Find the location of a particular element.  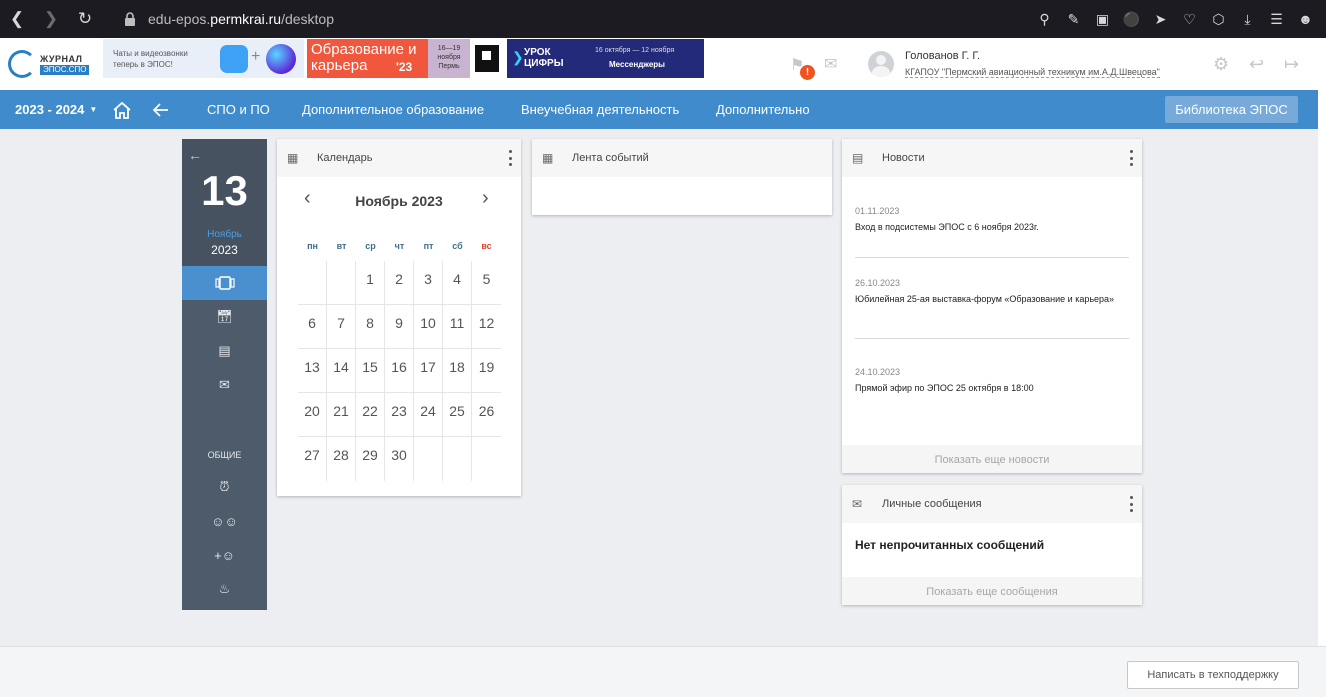

calendar-day: 13 is located at coordinates (312, 370).